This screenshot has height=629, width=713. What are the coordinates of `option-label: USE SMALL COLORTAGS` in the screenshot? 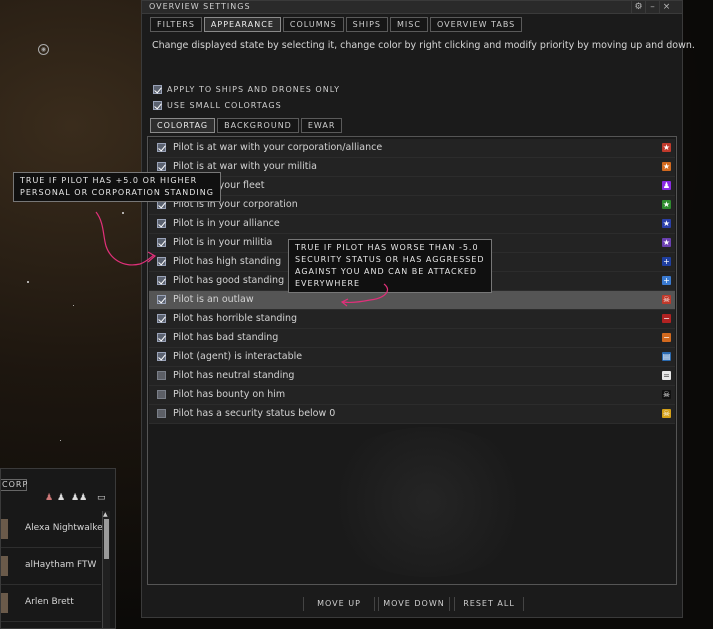 It's located at (224, 105).